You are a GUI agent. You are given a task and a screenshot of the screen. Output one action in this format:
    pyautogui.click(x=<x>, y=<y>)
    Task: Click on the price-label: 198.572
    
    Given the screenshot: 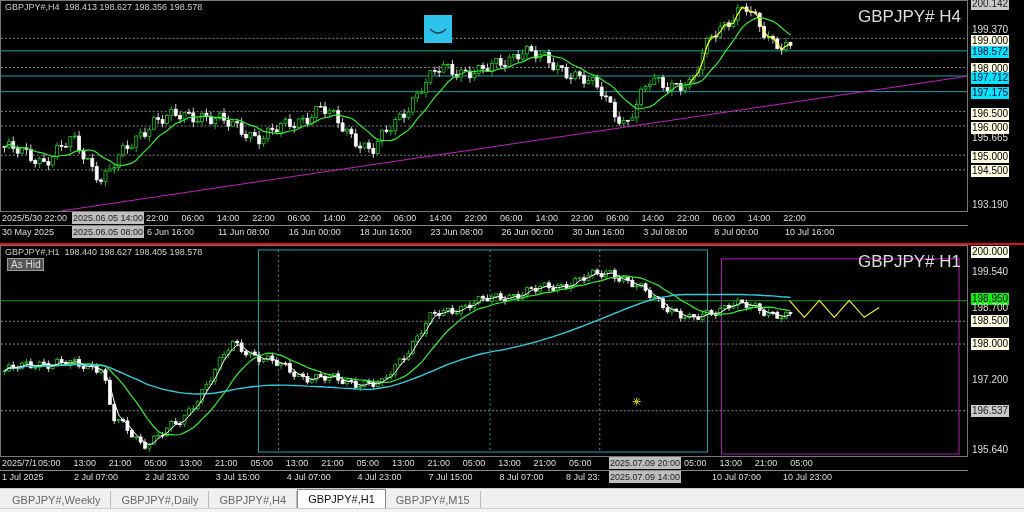 What is the action you would take?
    pyautogui.click(x=990, y=52)
    